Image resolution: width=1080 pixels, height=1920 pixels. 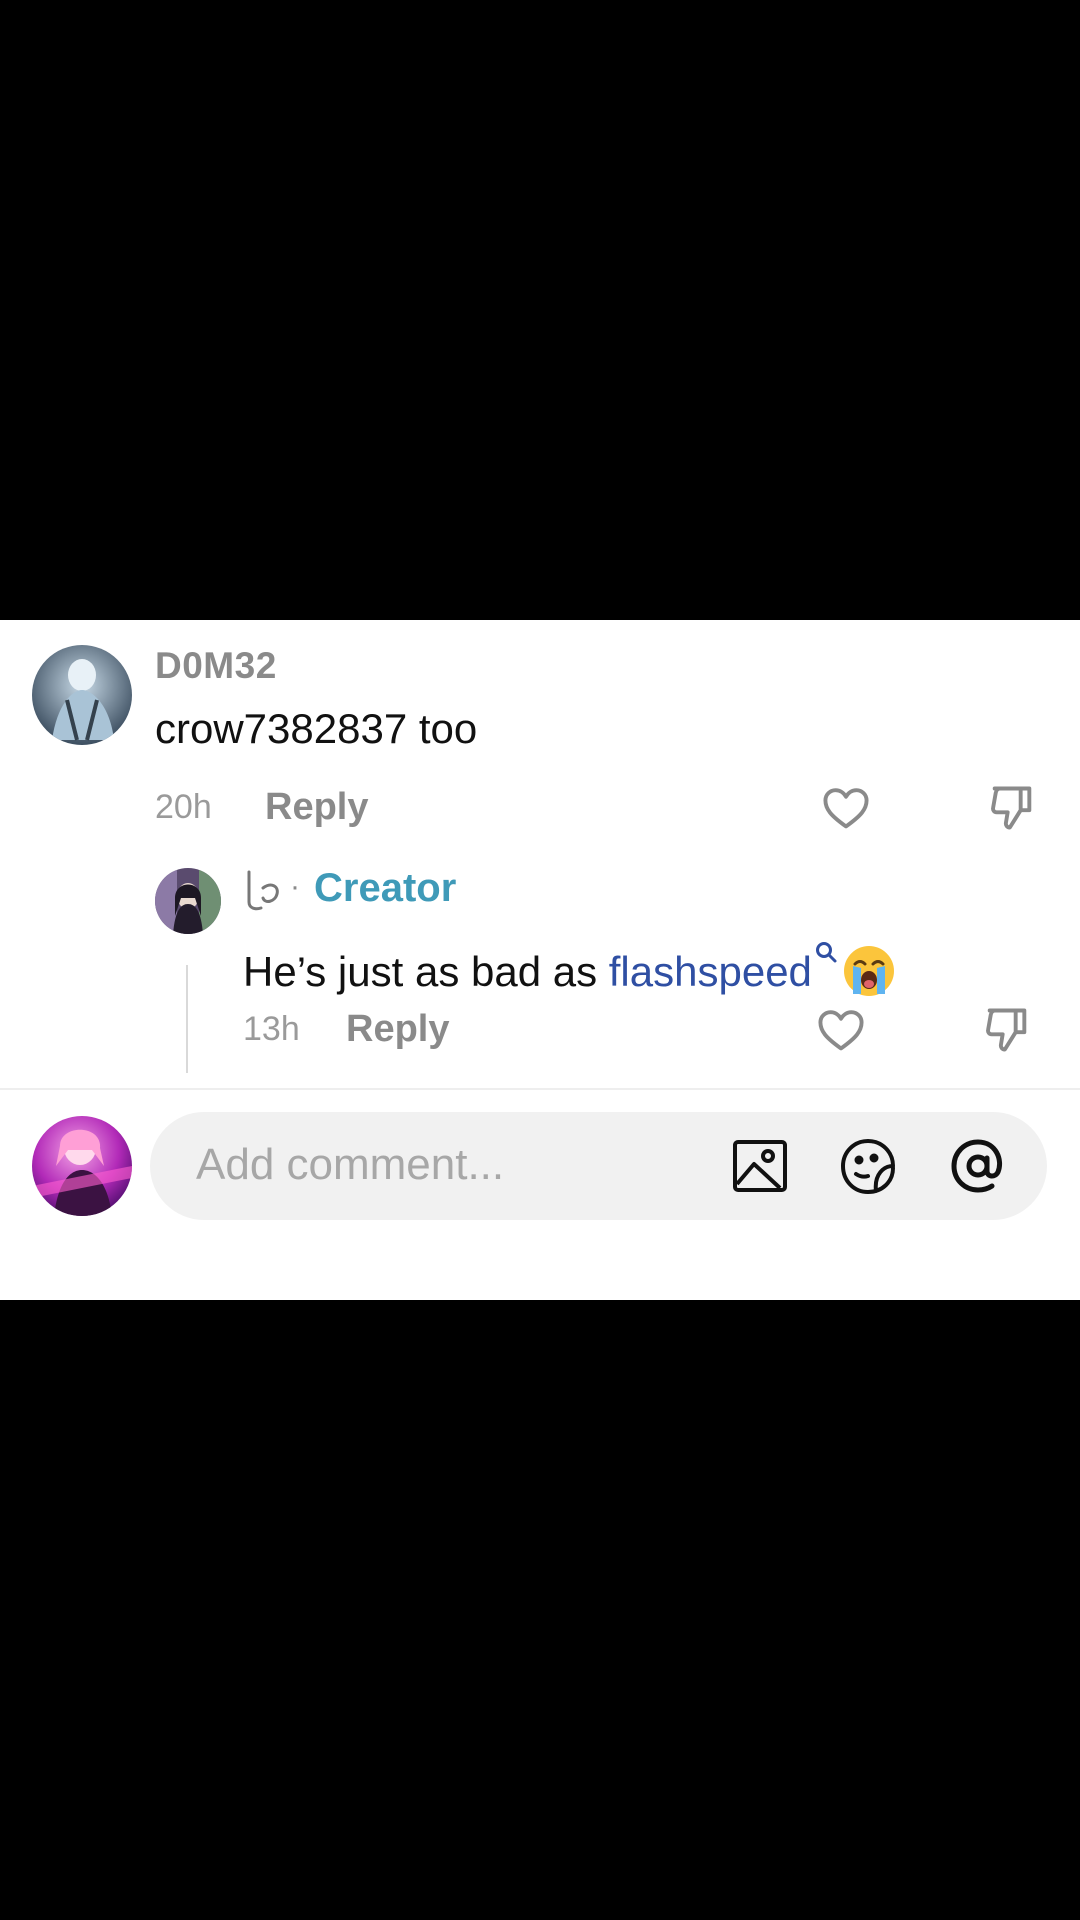 What do you see at coordinates (271, 1029) in the screenshot?
I see `reply-timestamp: 13h` at bounding box center [271, 1029].